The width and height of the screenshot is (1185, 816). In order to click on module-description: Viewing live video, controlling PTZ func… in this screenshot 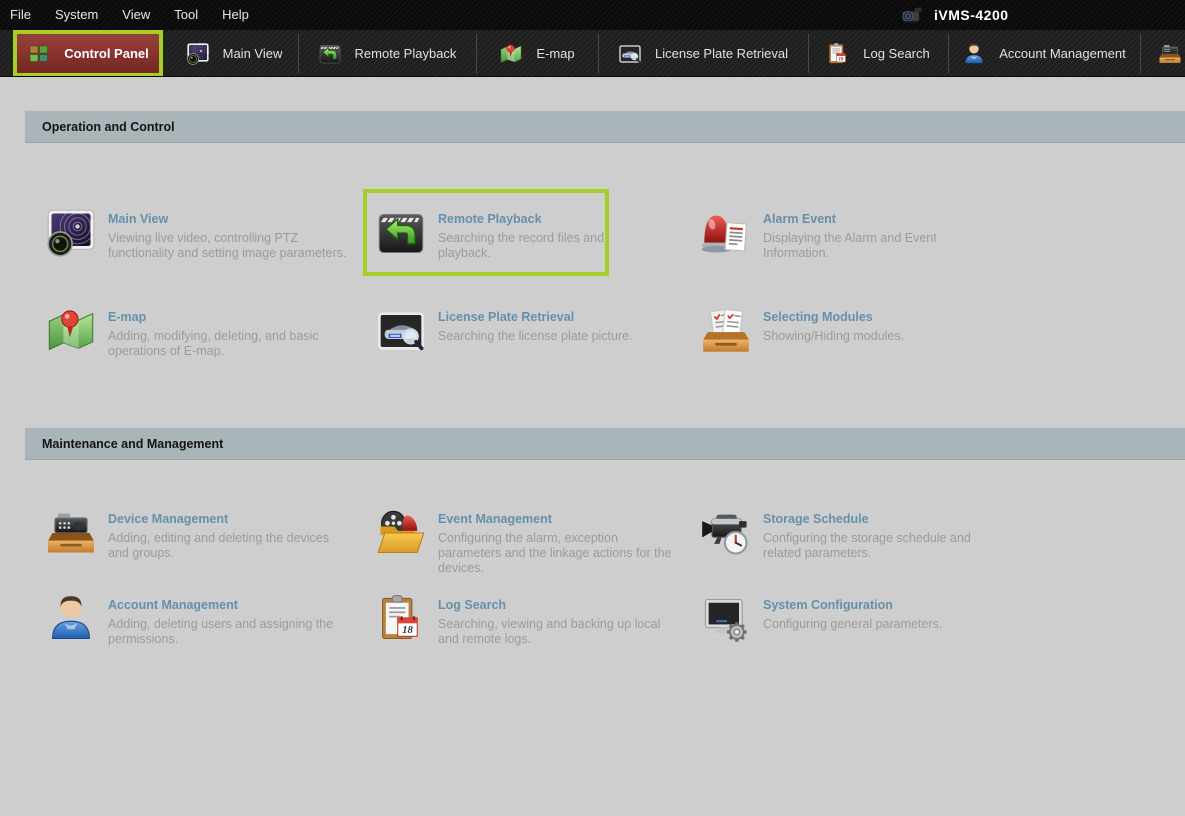, I will do `click(227, 245)`.